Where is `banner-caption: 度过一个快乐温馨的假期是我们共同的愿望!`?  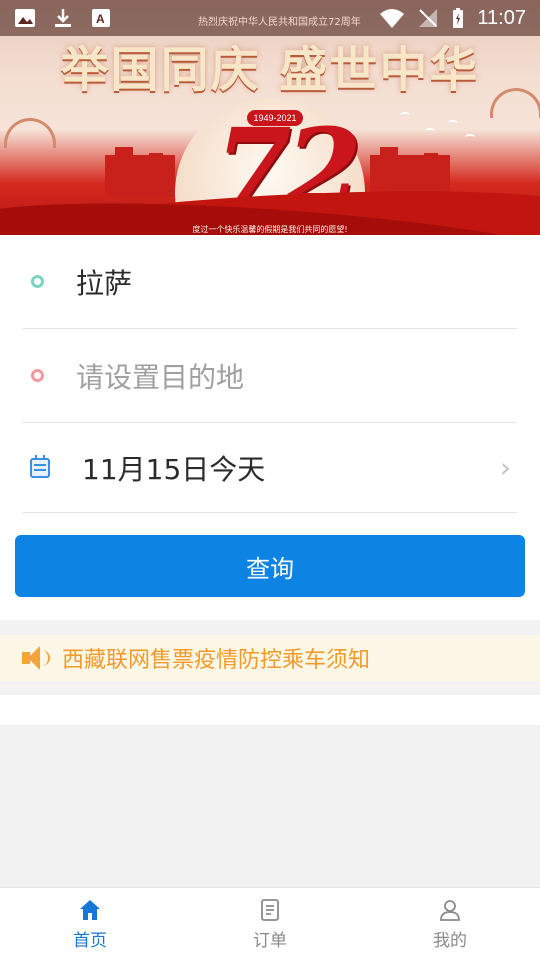
banner-caption: 度过一个快乐温馨的假期是我们共同的愿望! is located at coordinates (270, 229).